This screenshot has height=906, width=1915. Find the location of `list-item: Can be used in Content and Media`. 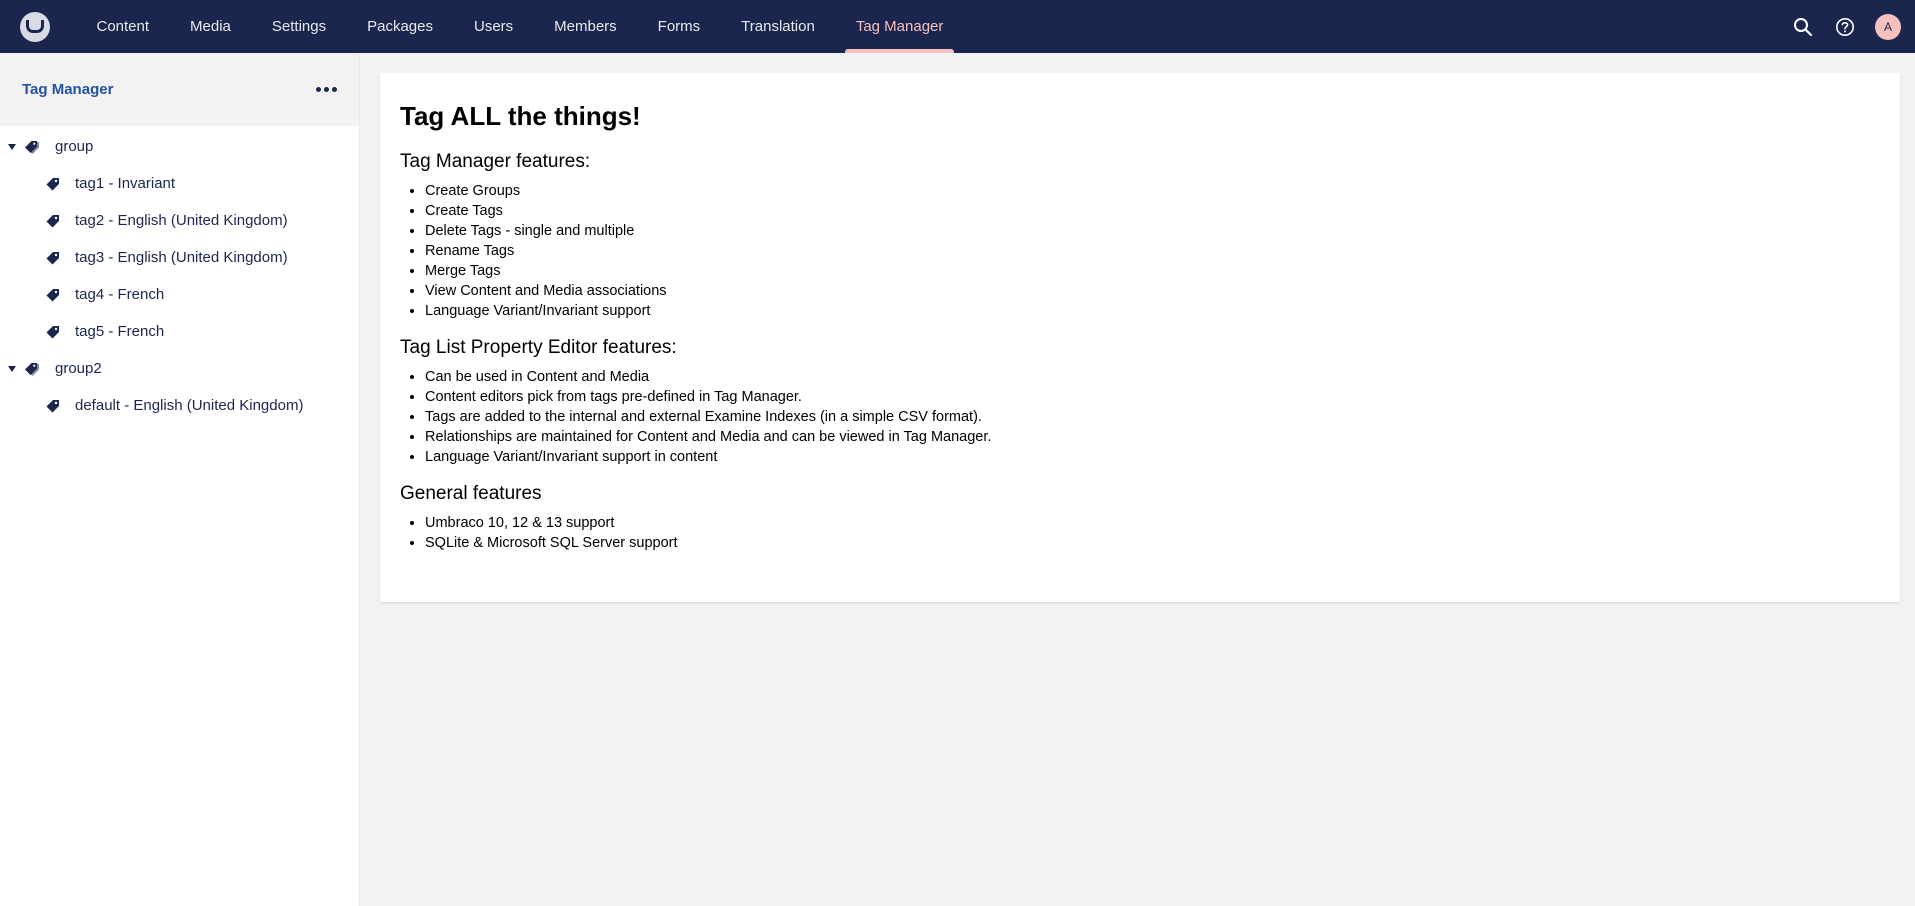

list-item: Can be used in Content and Media is located at coordinates (1152, 377).